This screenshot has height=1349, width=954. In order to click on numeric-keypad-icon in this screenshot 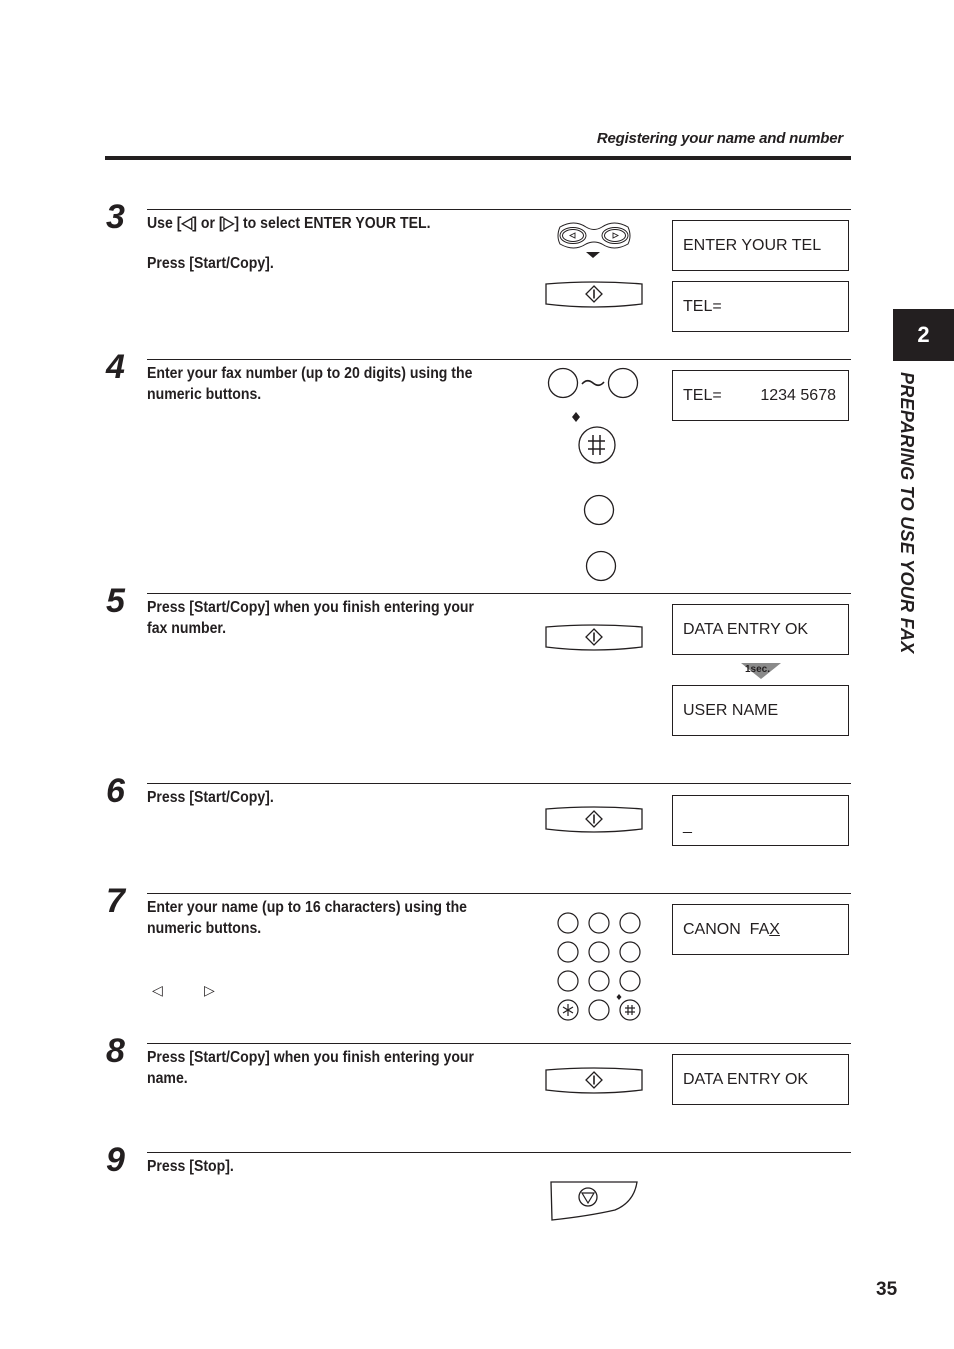, I will do `click(599, 966)`.